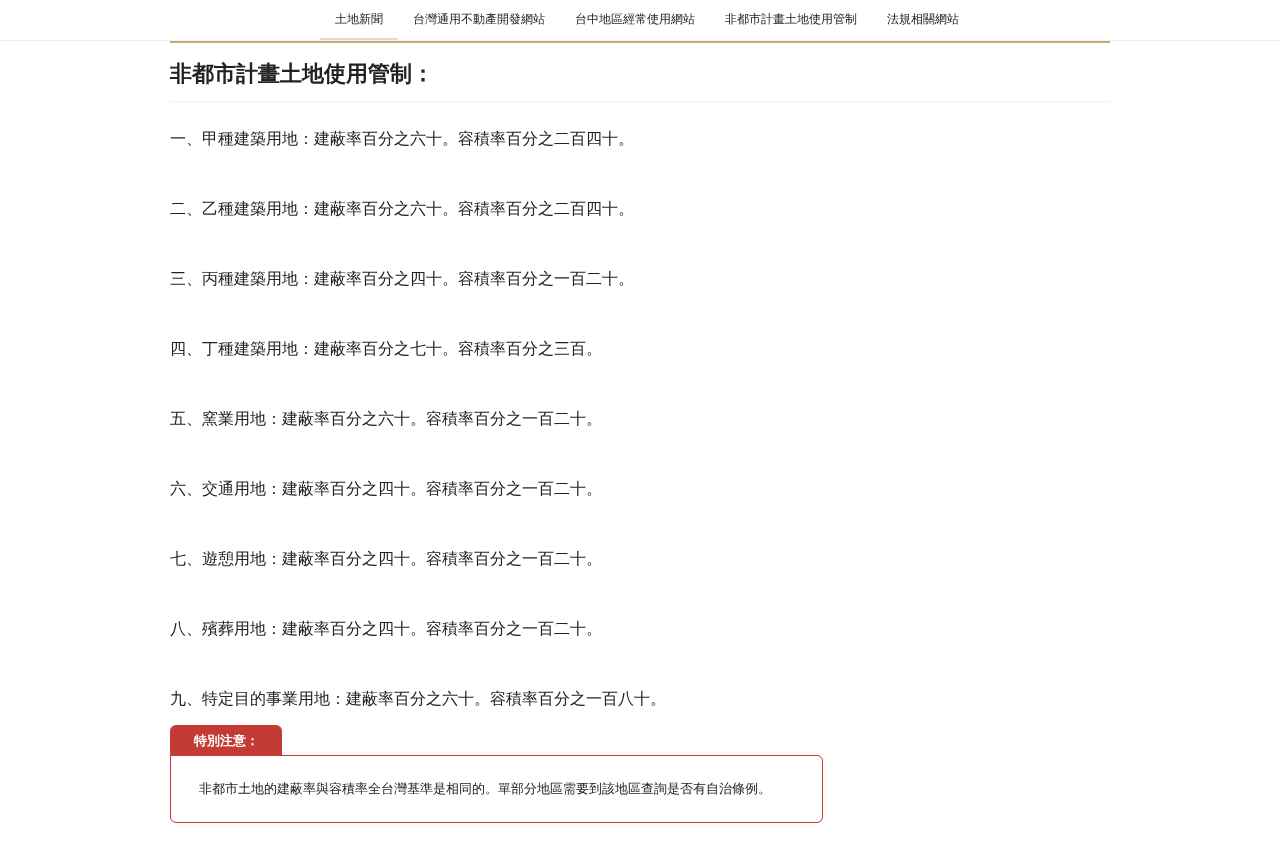 Image resolution: width=1280 pixels, height=848 pixels. I want to click on zoning-item: 九、特定目的事業用地：建蔽率百分之六十。容積率百分之一百八十。, so click(418, 699).